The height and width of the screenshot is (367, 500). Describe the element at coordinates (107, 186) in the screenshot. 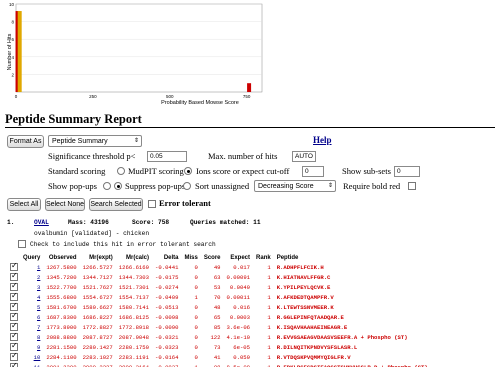

I see `show-popups-radio` at that location.